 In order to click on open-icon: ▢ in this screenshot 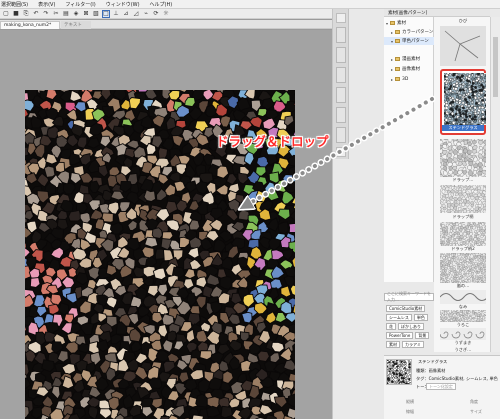, I will do `click(6, 14)`.